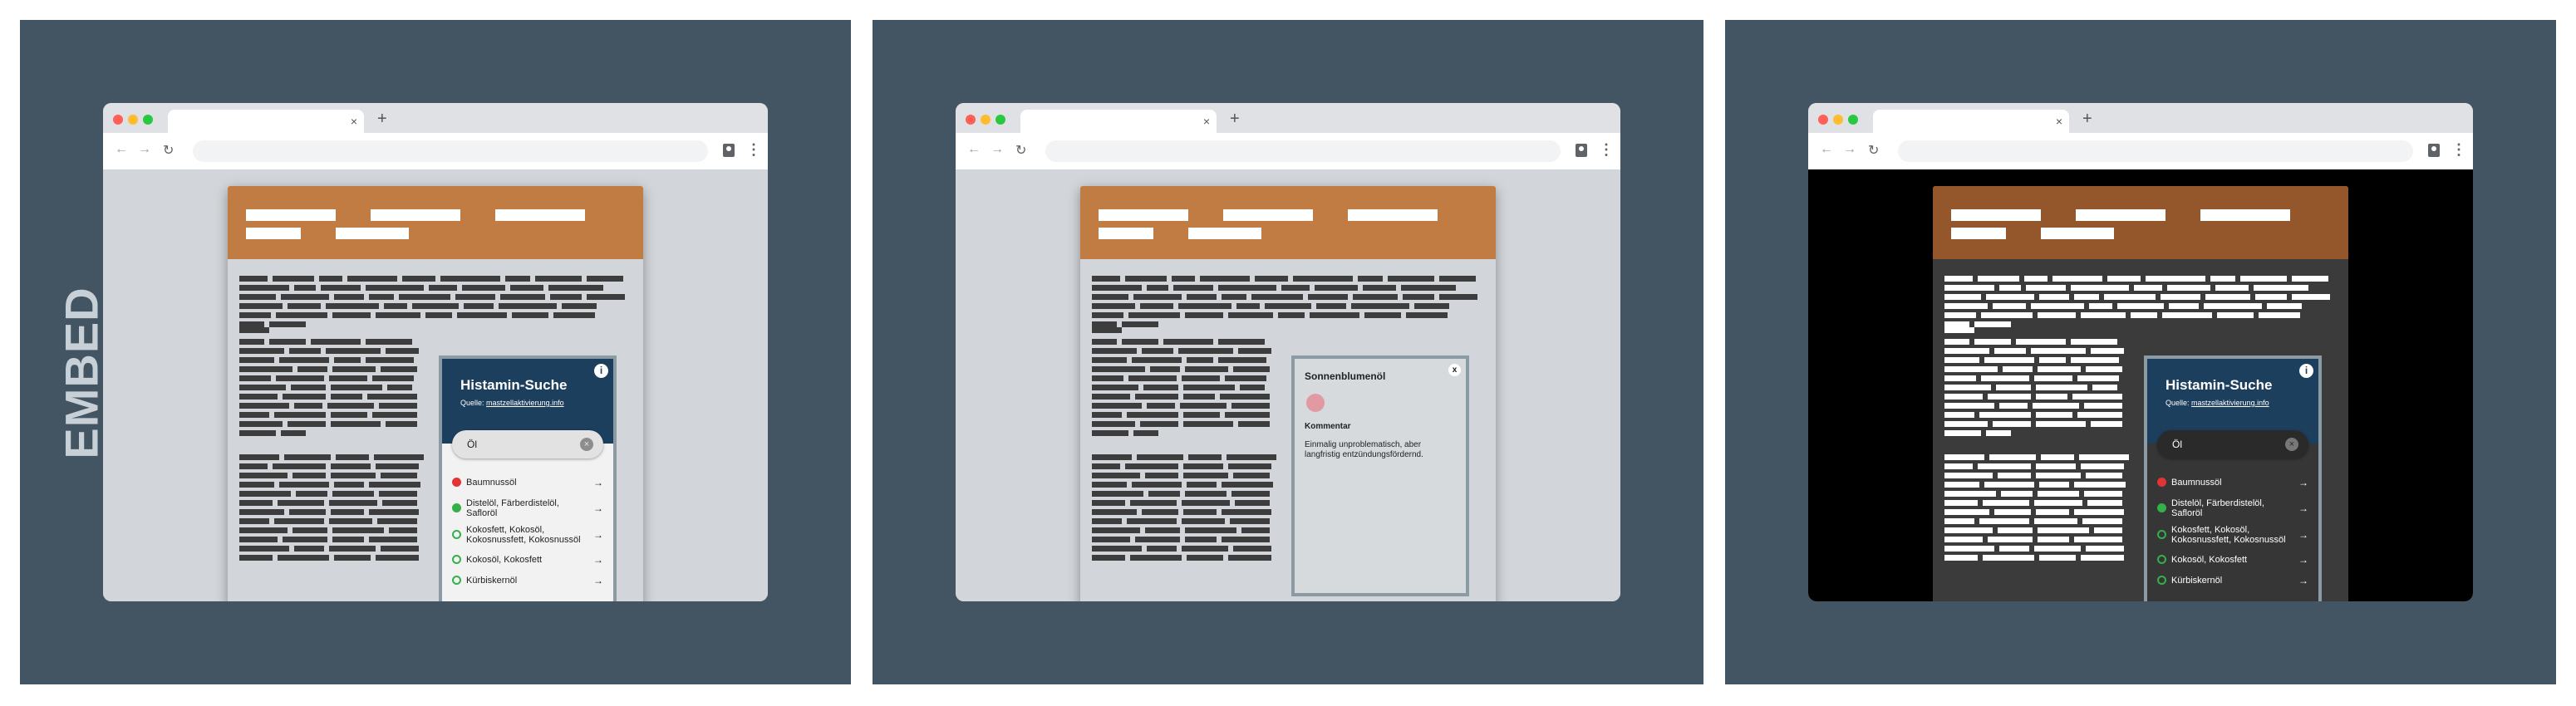 The image size is (2576, 706). What do you see at coordinates (1187, 451) in the screenshot?
I see `text-placeholder-column` at bounding box center [1187, 451].